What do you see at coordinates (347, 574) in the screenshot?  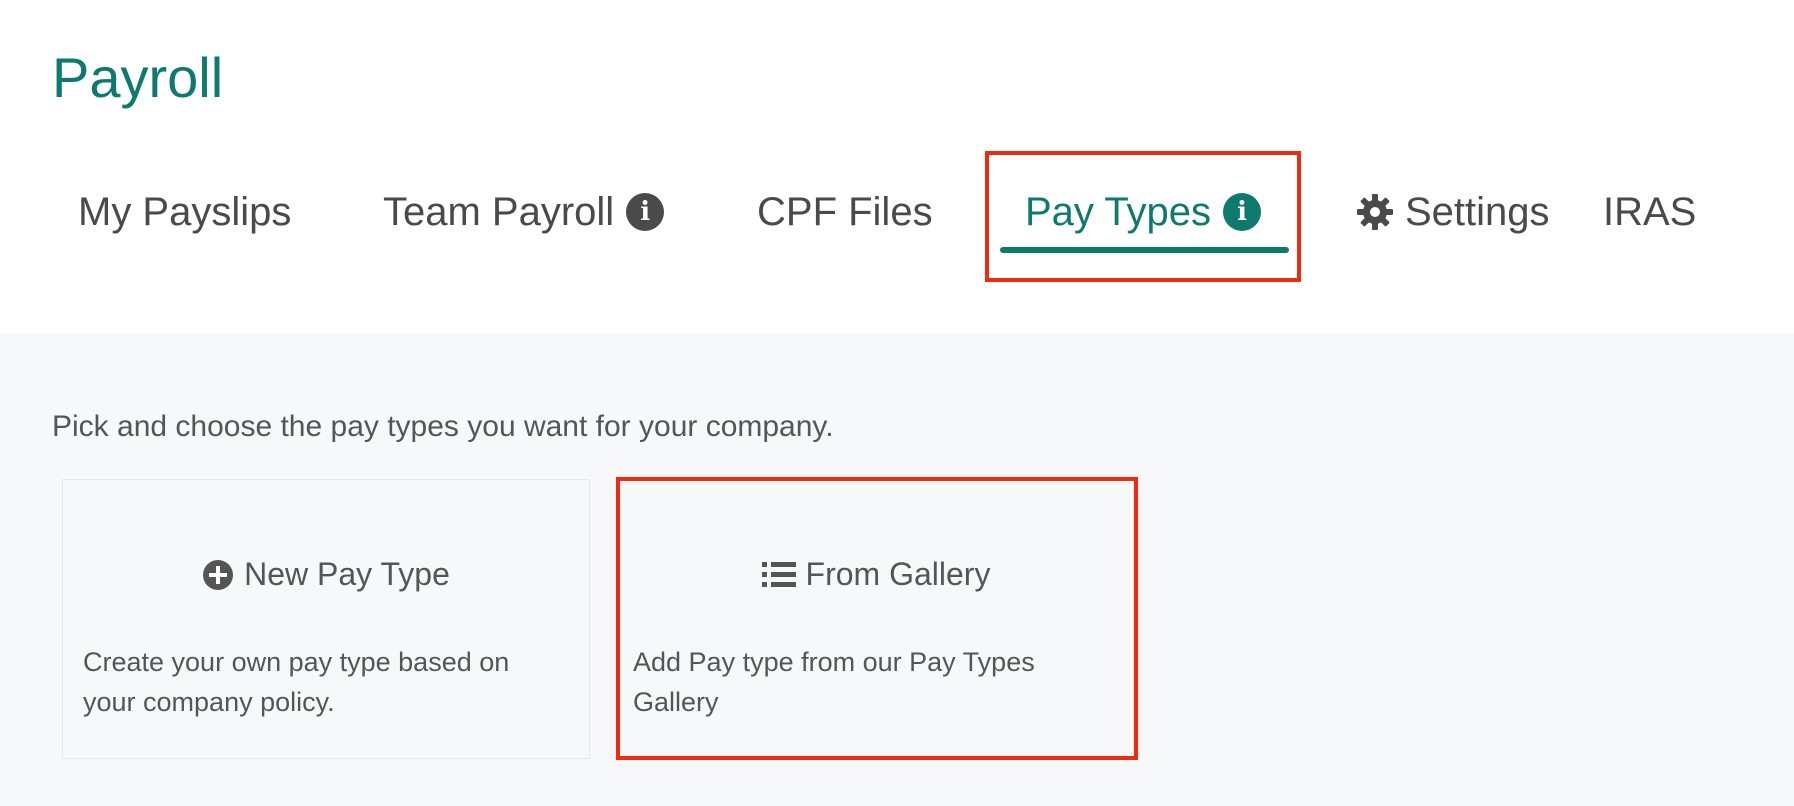 I see `card-title-label: New Pay Type` at bounding box center [347, 574].